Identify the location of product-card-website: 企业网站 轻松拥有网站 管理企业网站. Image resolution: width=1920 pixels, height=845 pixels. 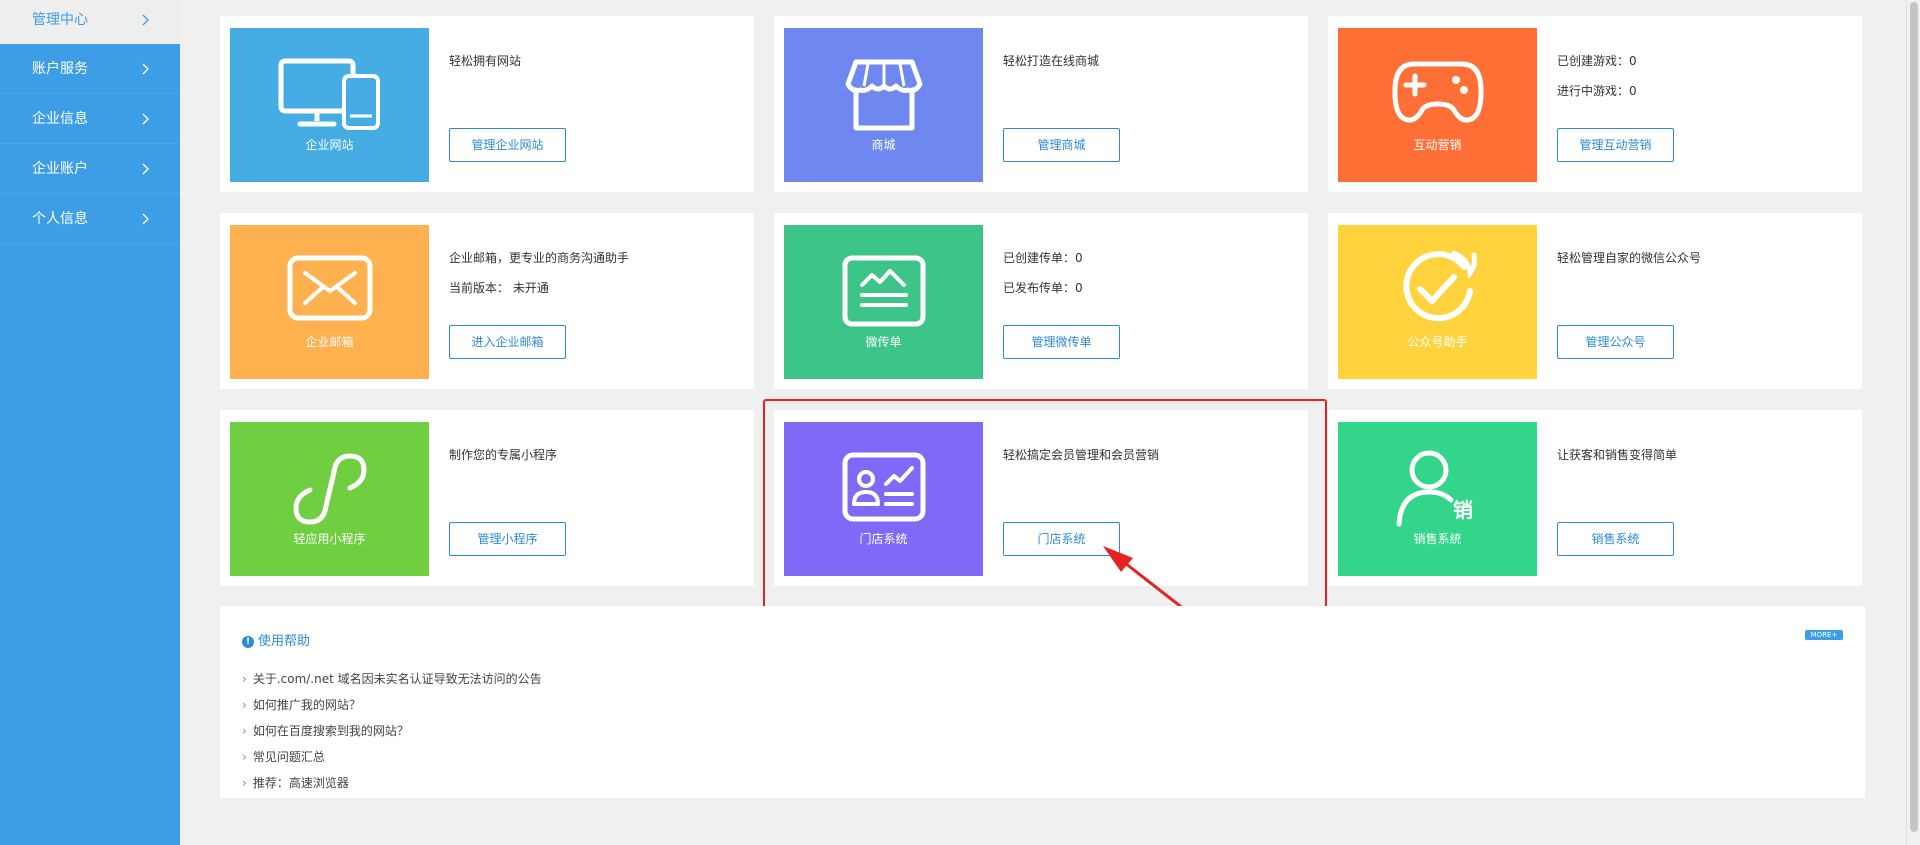
(487, 104).